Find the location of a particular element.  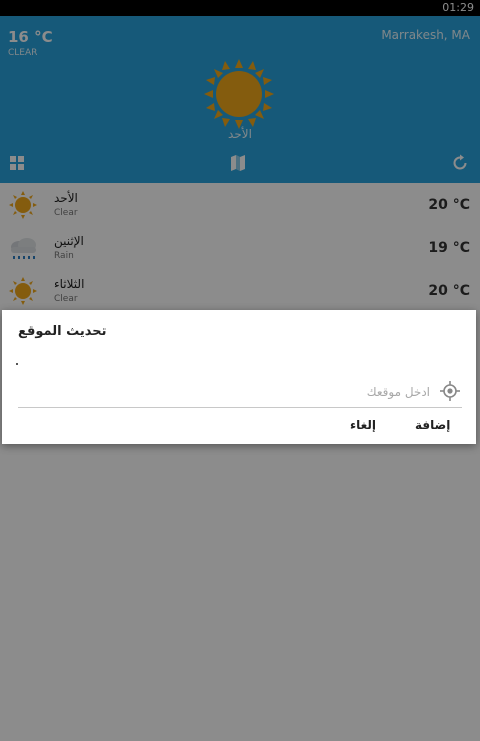

location-target-icon is located at coordinates (450, 391).